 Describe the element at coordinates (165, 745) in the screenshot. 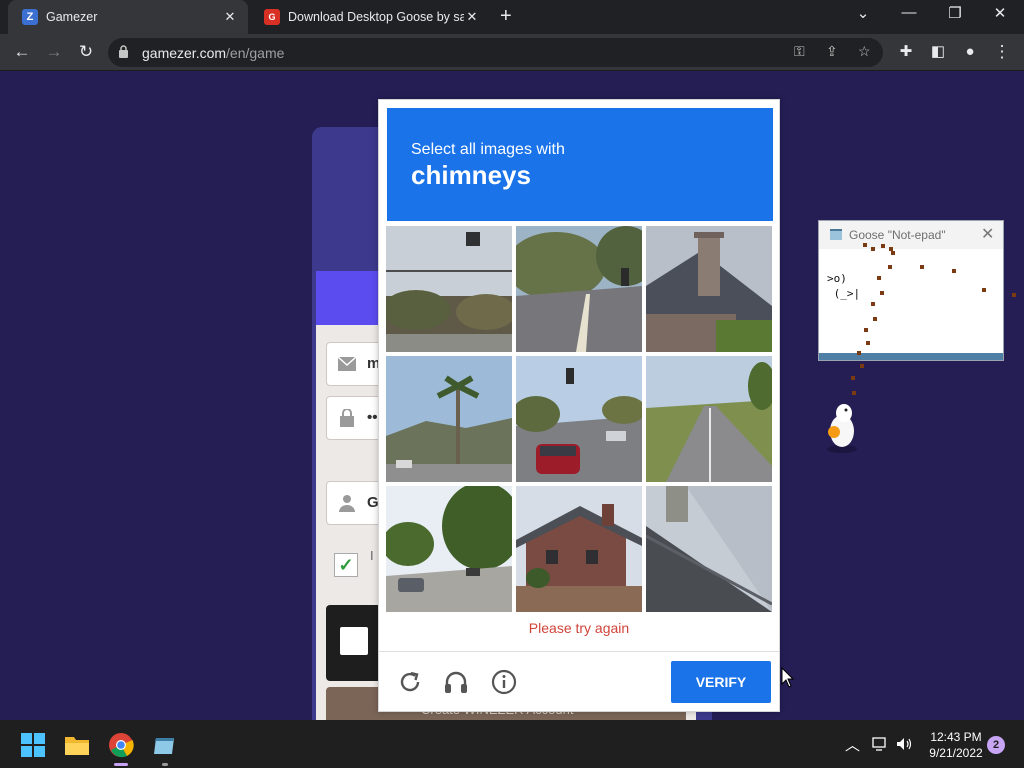

I see `notepad-taskbar-icon` at that location.